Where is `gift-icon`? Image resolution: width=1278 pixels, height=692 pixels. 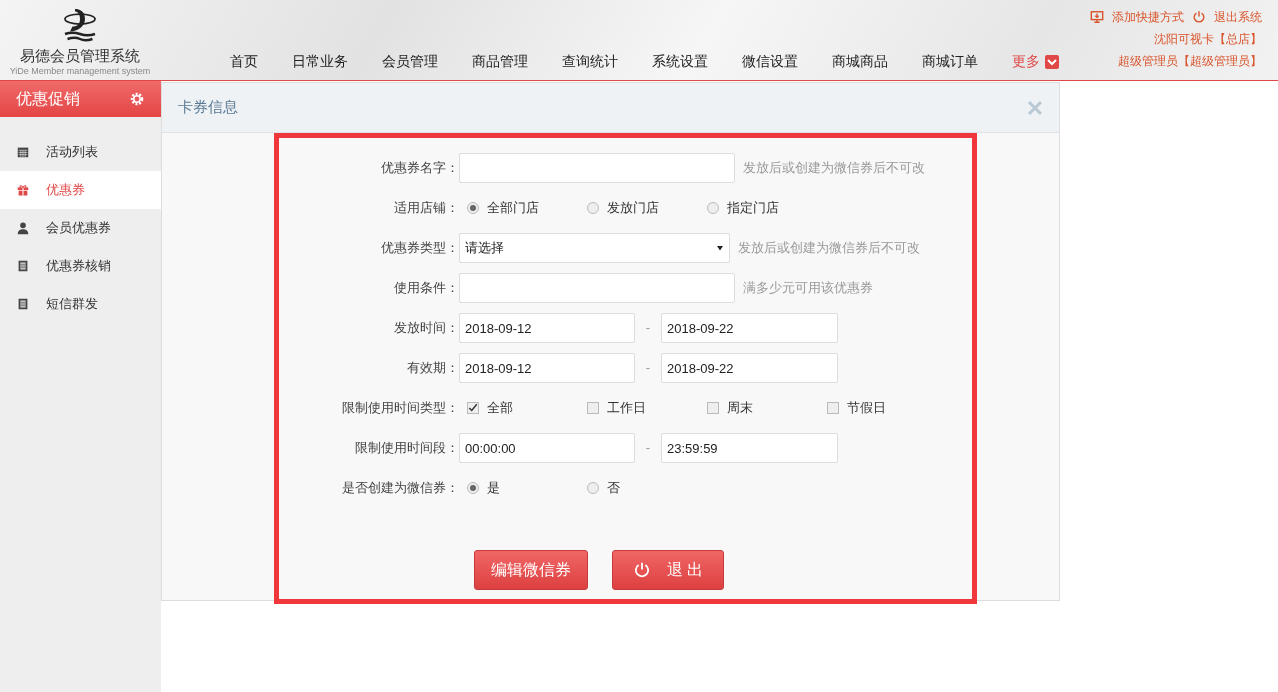
gift-icon is located at coordinates (23, 190).